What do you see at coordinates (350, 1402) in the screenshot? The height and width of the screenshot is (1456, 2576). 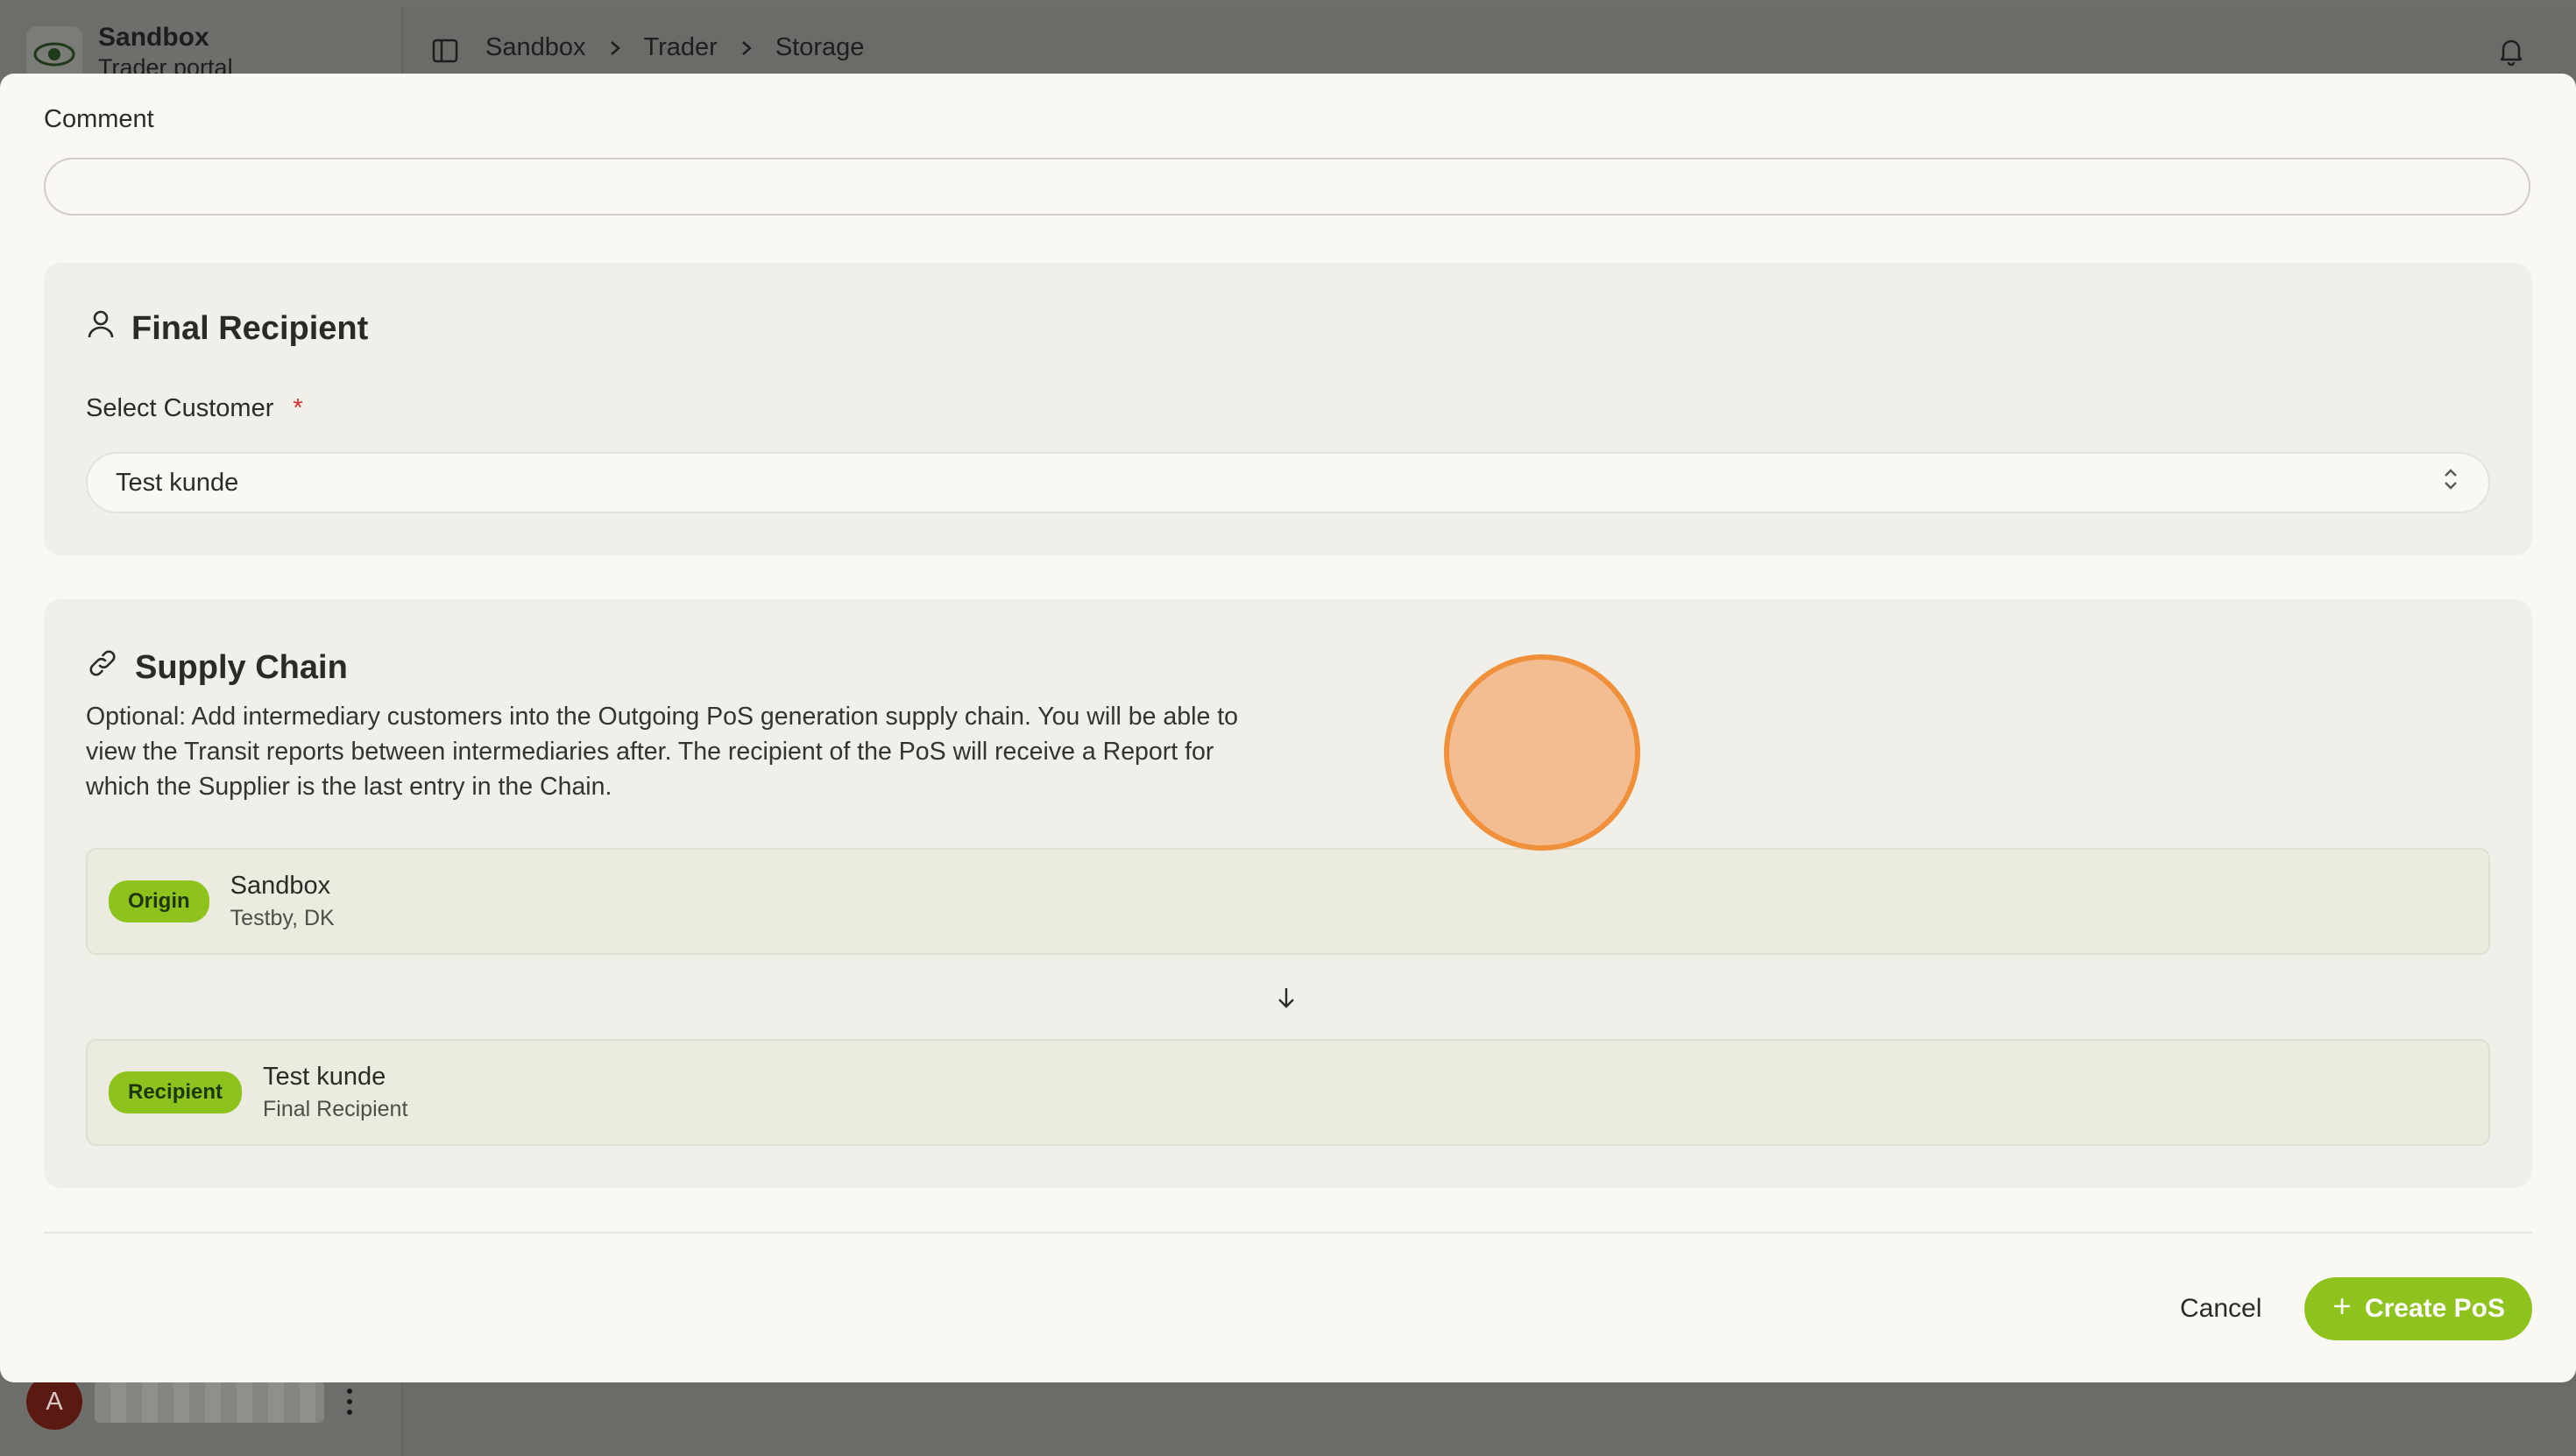 I see `more-options-icon` at bounding box center [350, 1402].